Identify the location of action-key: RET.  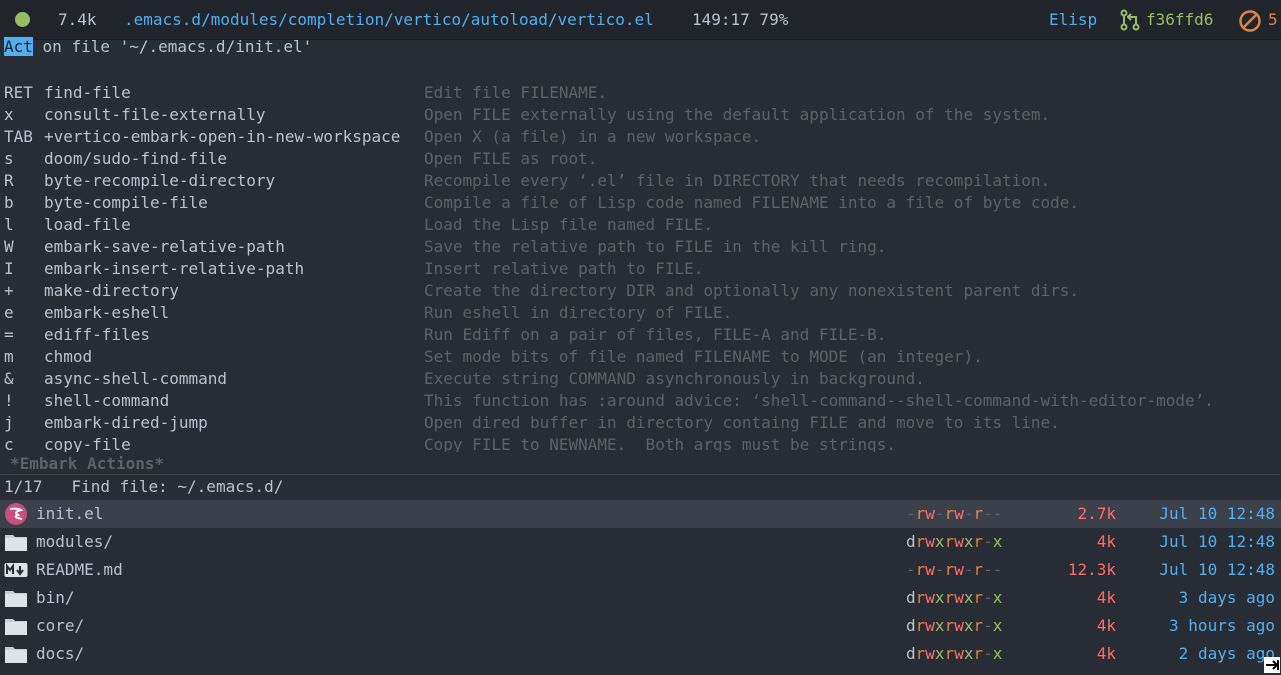
(18, 92).